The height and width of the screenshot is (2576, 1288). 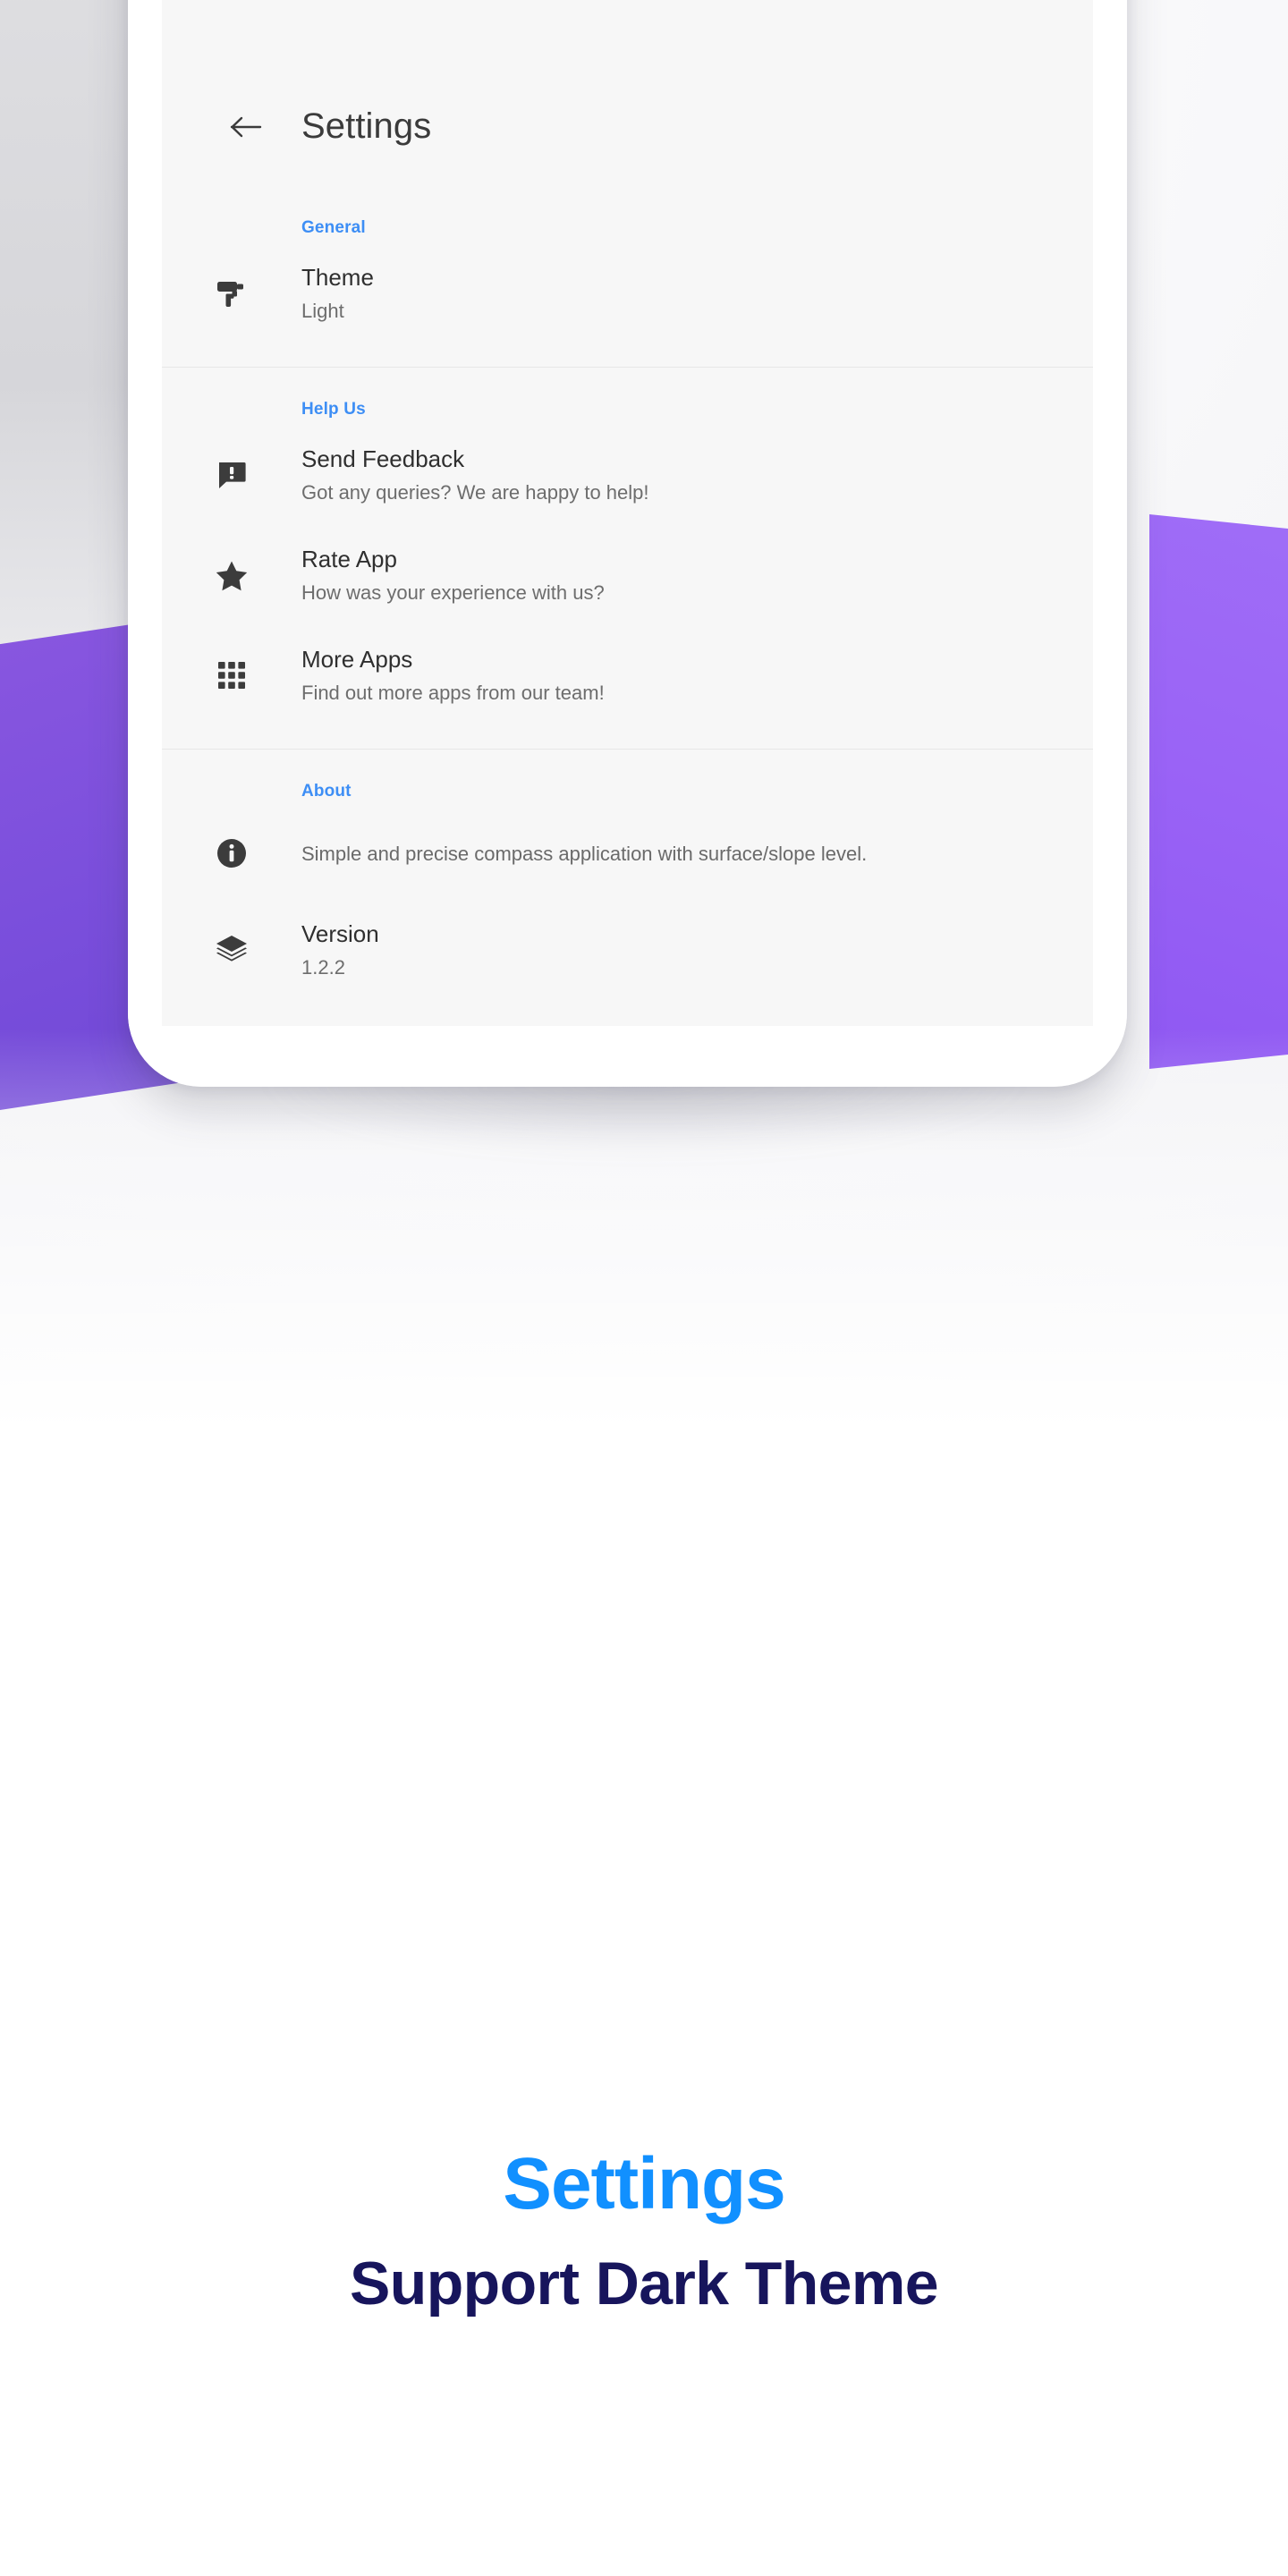 I want to click on page-title: Settings, so click(x=366, y=126).